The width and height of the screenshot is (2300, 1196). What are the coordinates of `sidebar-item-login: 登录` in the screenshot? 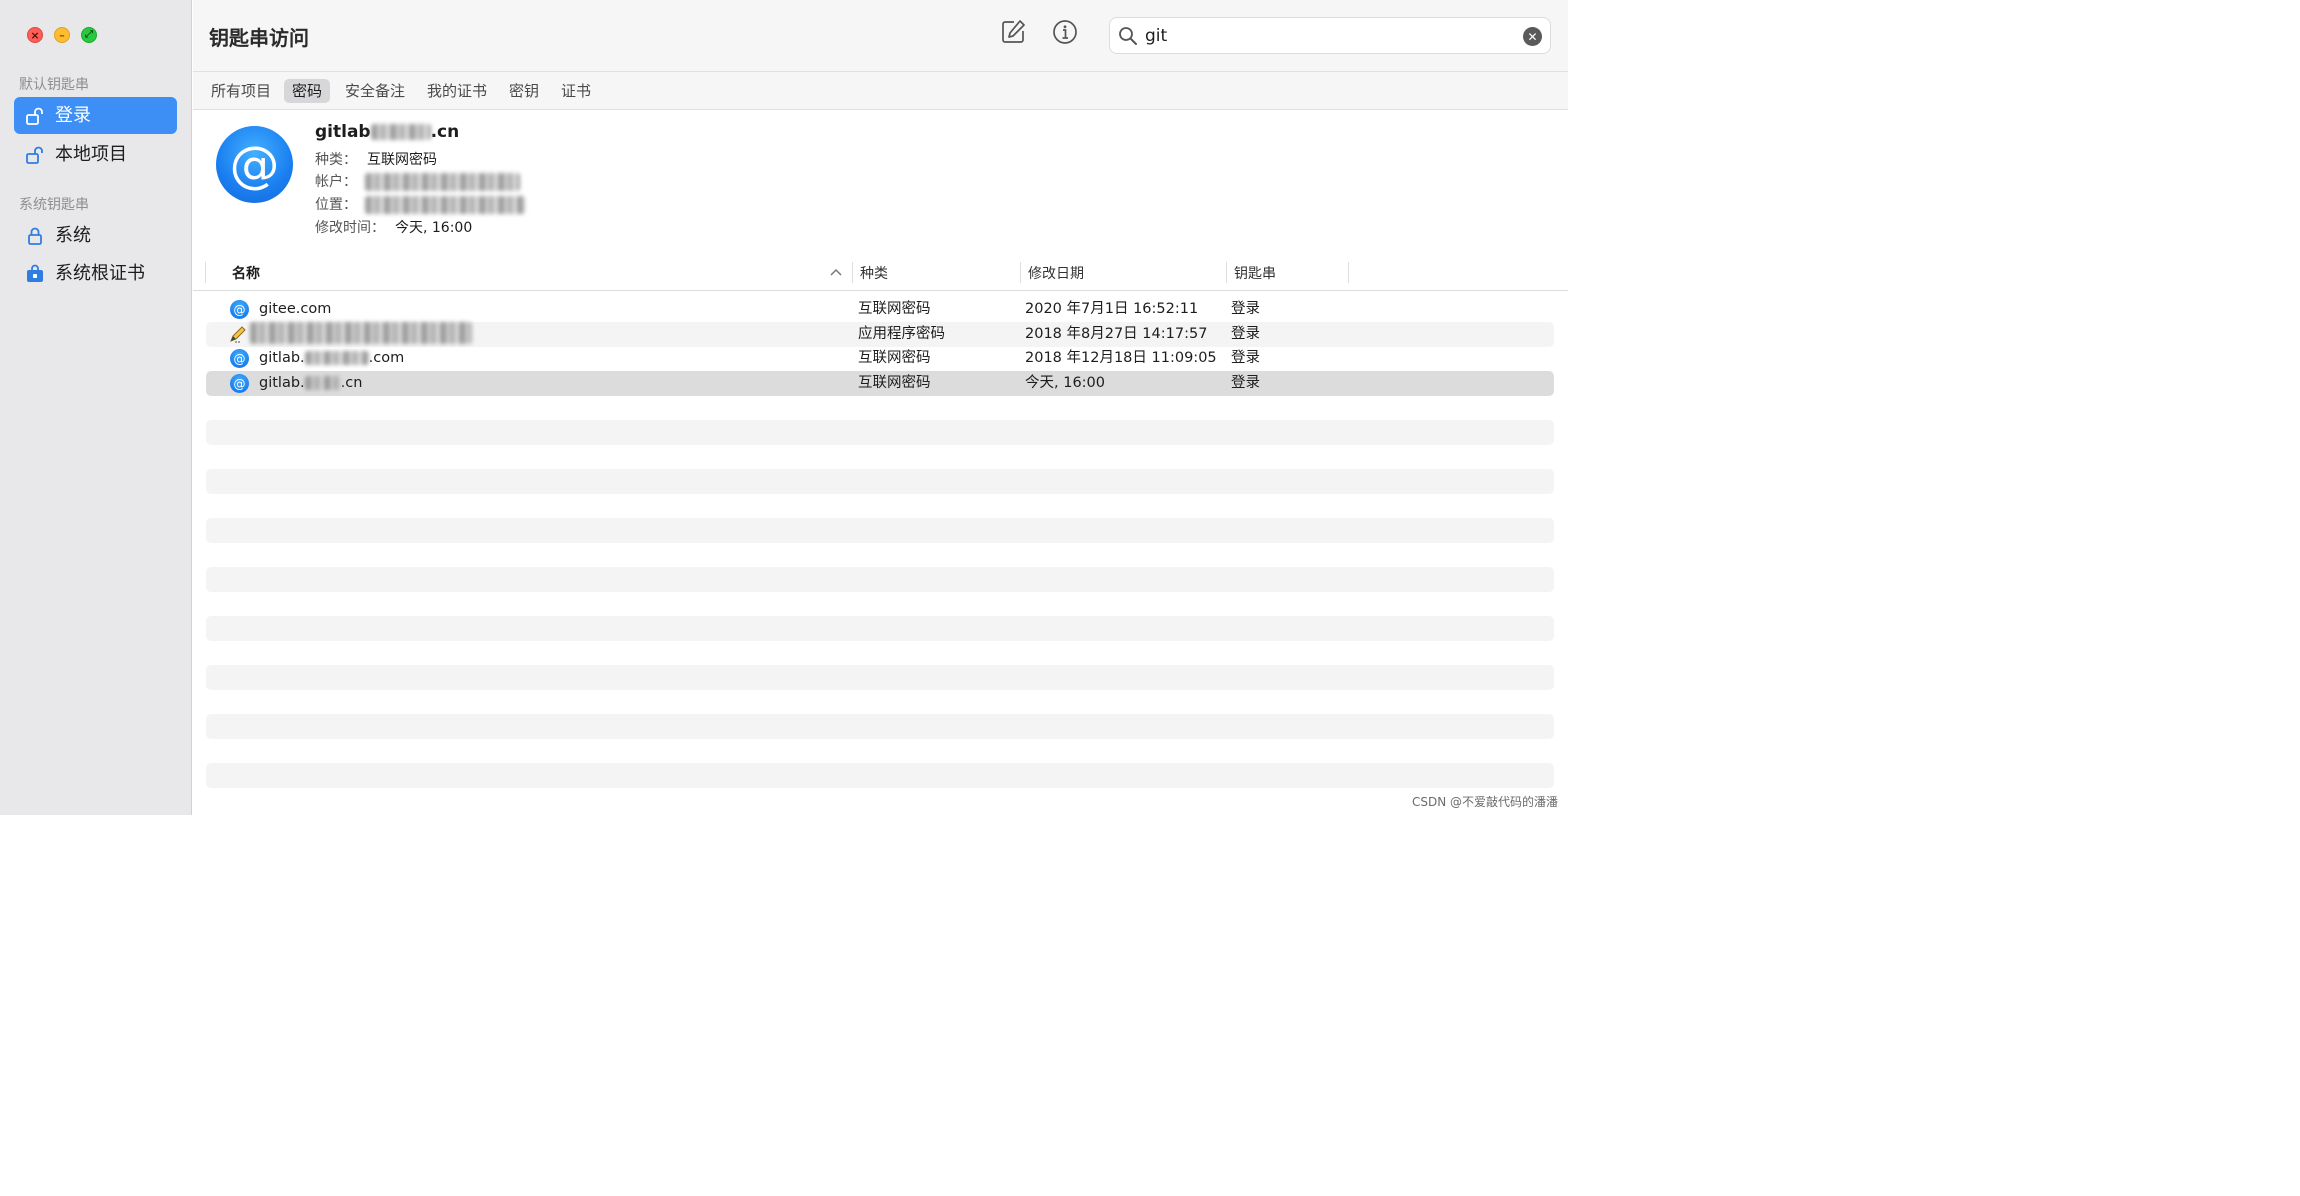 It's located at (95, 115).